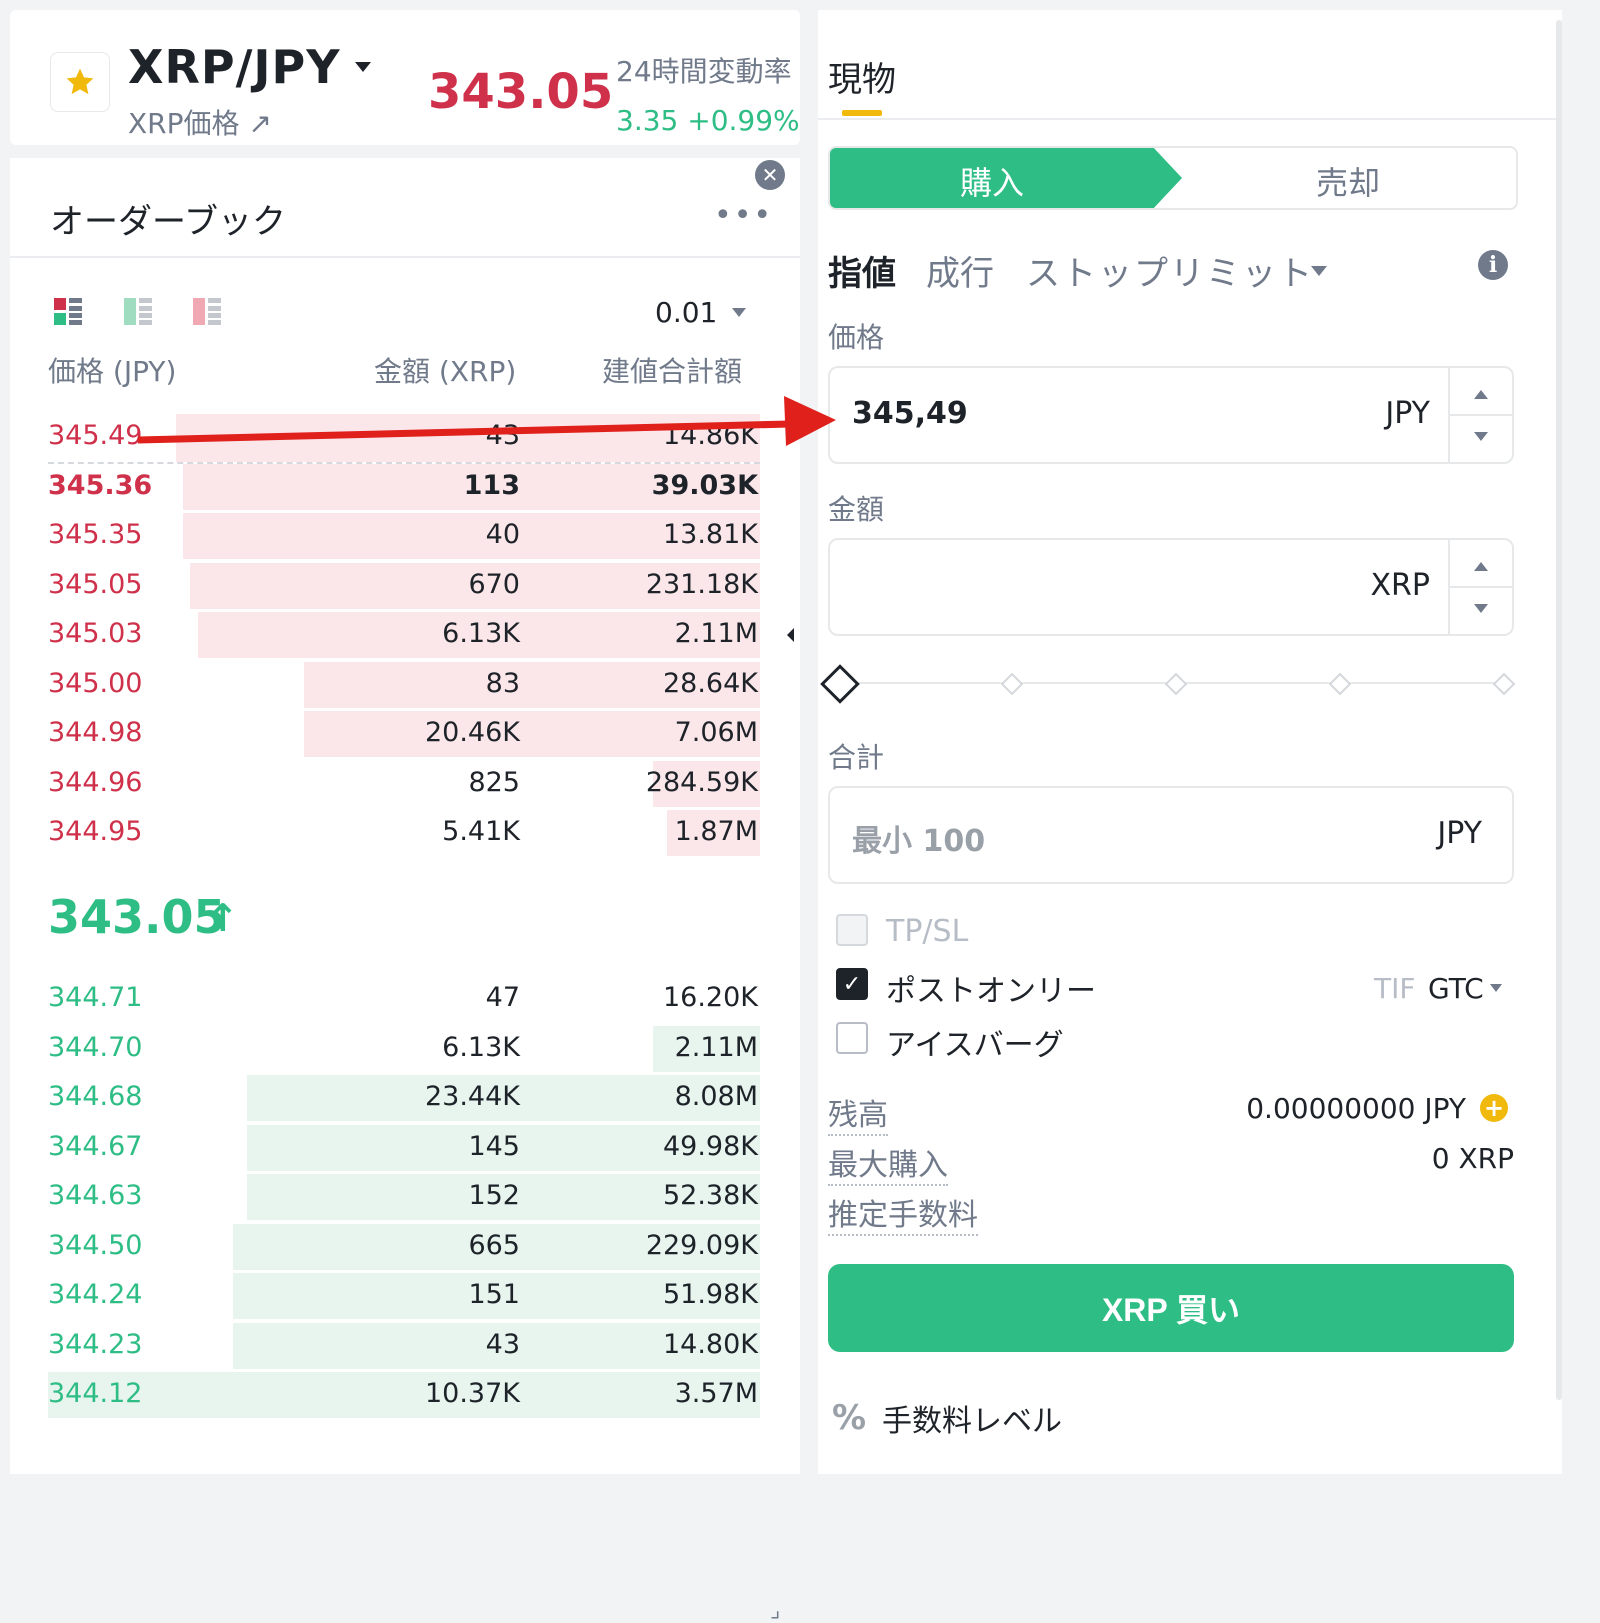 This screenshot has height=1623, width=1600. Describe the element at coordinates (686, 312) in the screenshot. I see `precision-select: 0.01` at that location.